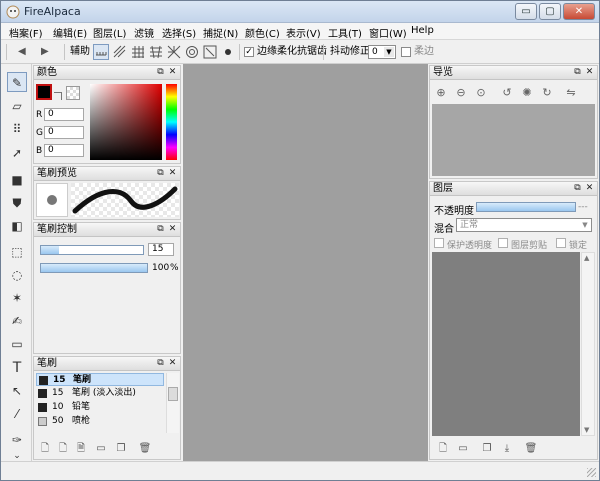 This screenshot has width=600, height=481. I want to click on saturation-value-picker, so click(126, 122).